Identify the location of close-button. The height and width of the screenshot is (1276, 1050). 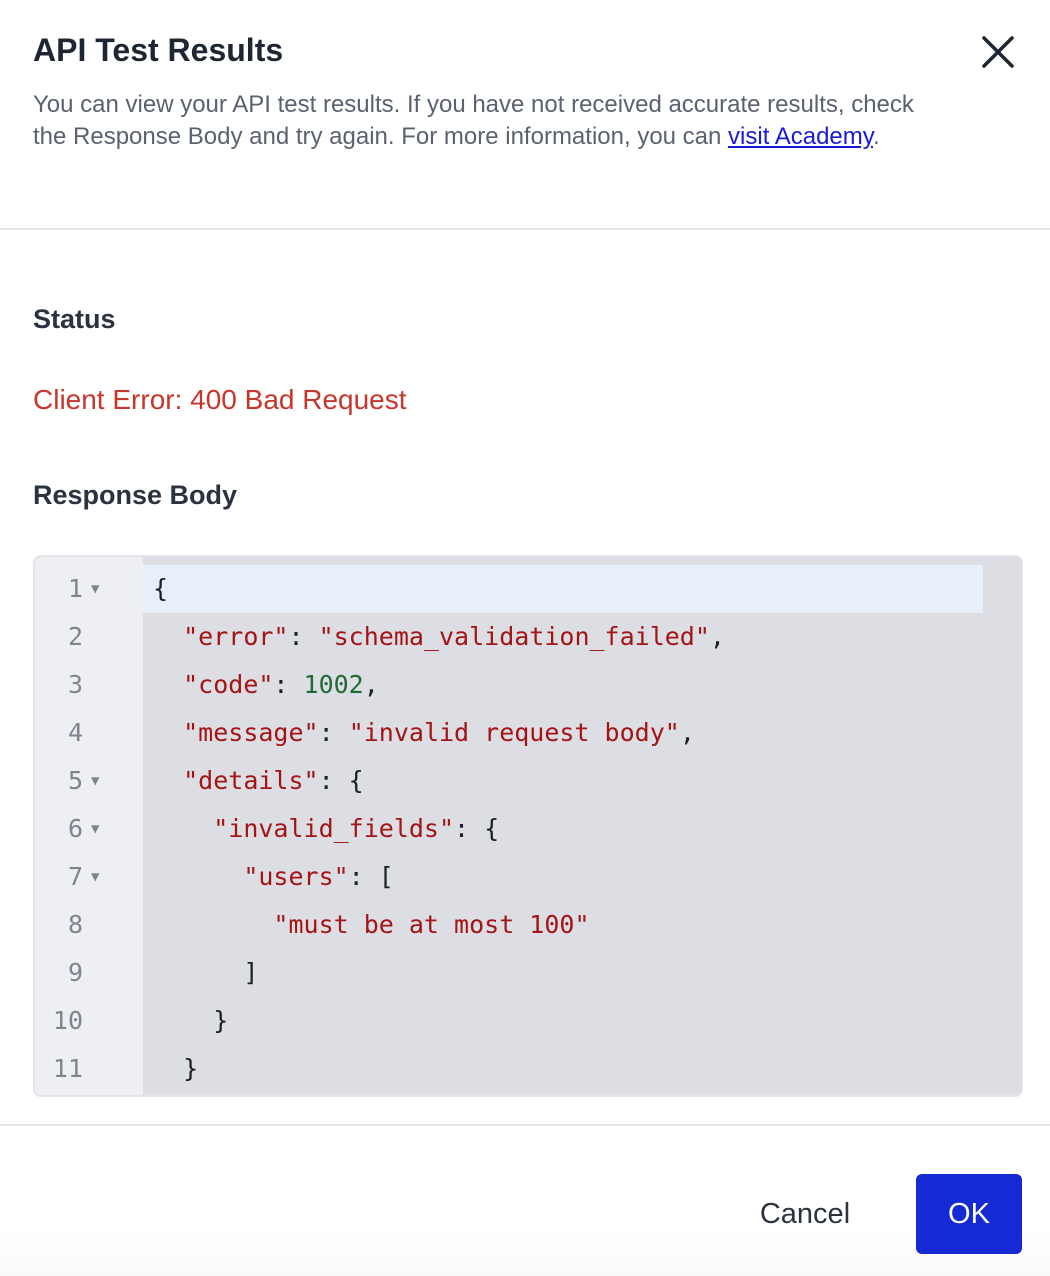
(998, 52).